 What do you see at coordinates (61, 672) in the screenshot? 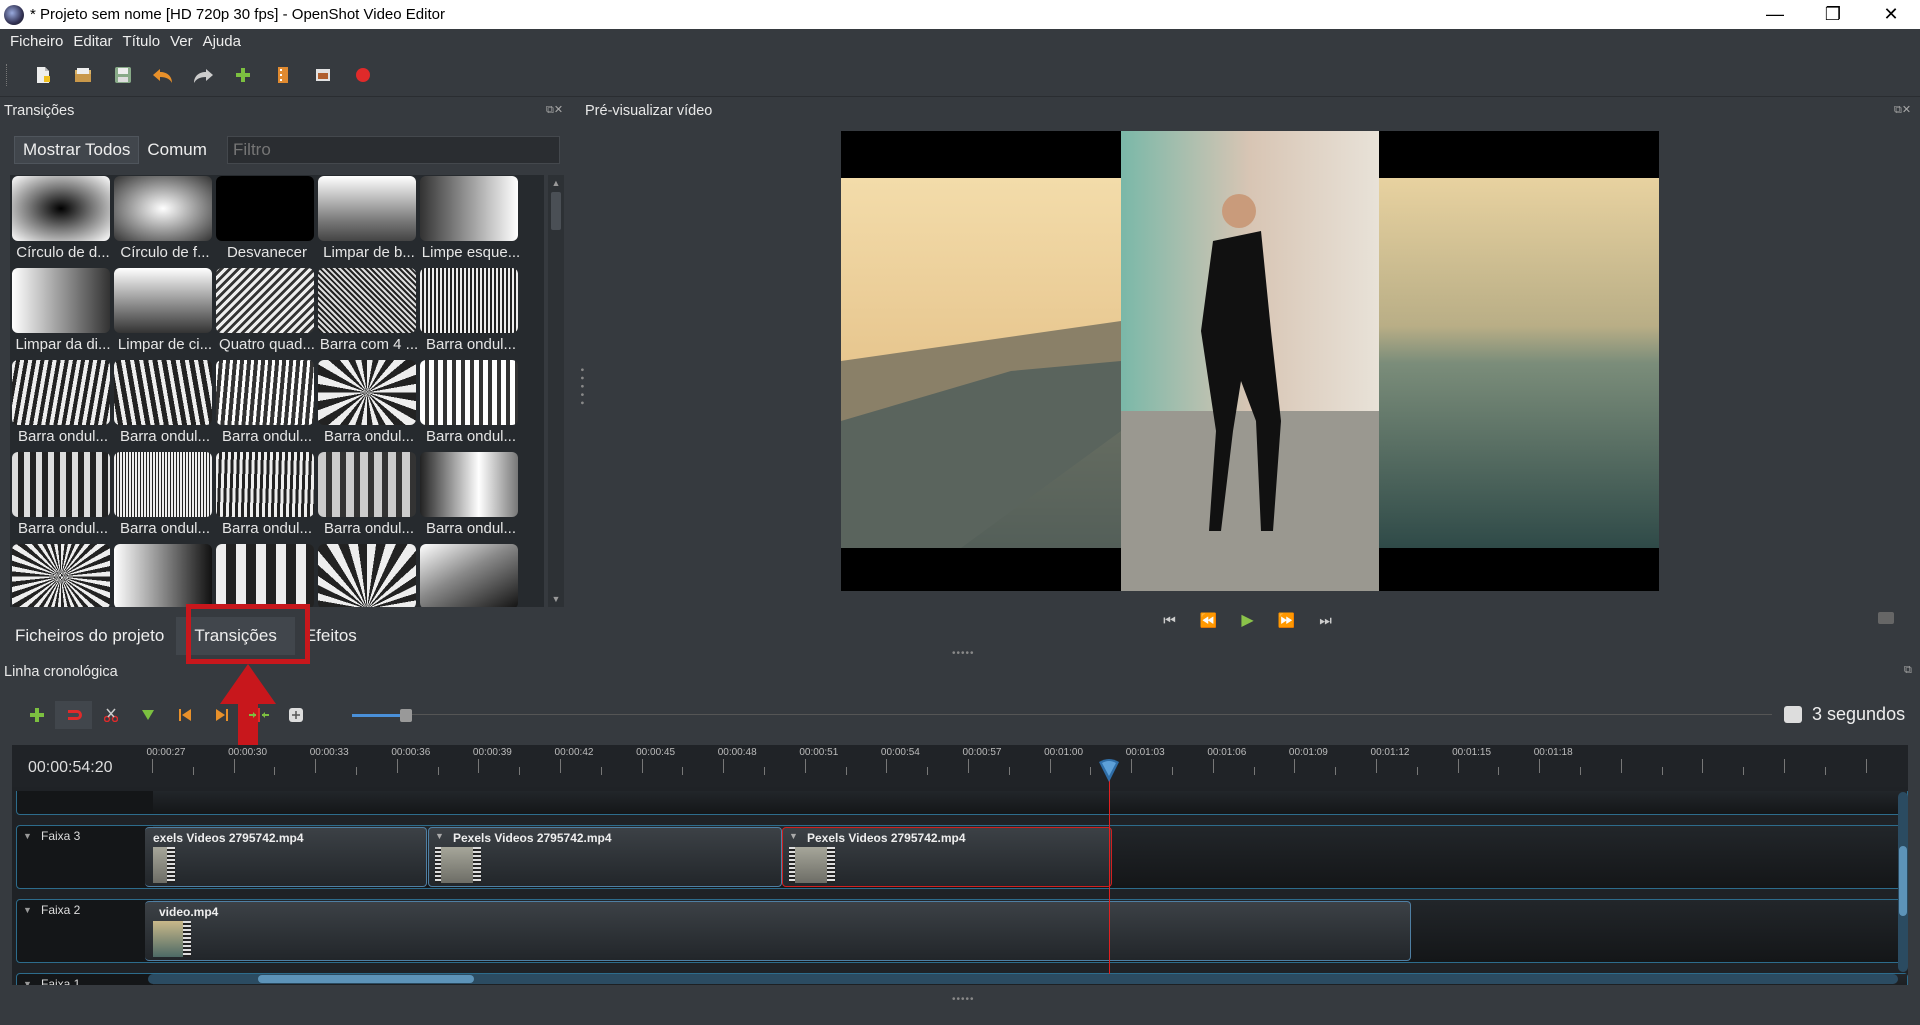
I see `timeline-dock-title: Linha cronológica` at bounding box center [61, 672].